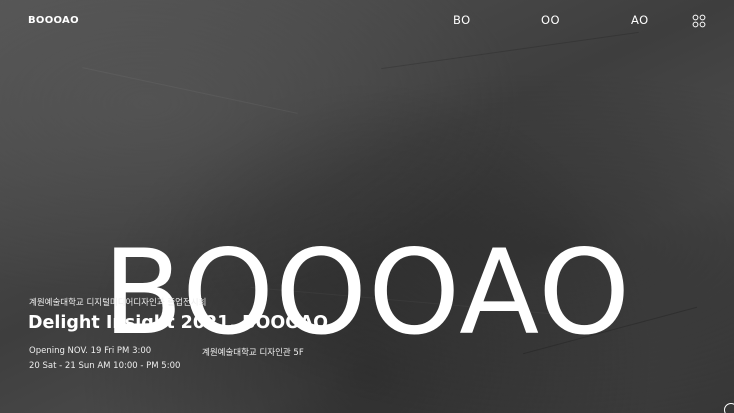 This screenshot has width=734, height=413. I want to click on exhibition-title: Delight Insight 2021, BOOOAO, so click(178, 323).